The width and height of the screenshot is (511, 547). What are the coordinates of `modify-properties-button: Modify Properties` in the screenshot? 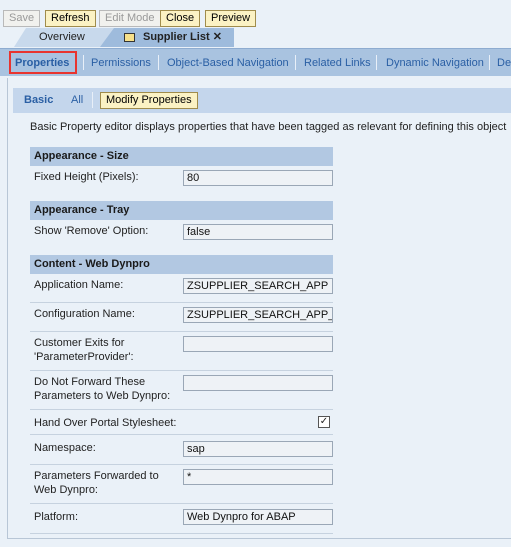 It's located at (149, 100).